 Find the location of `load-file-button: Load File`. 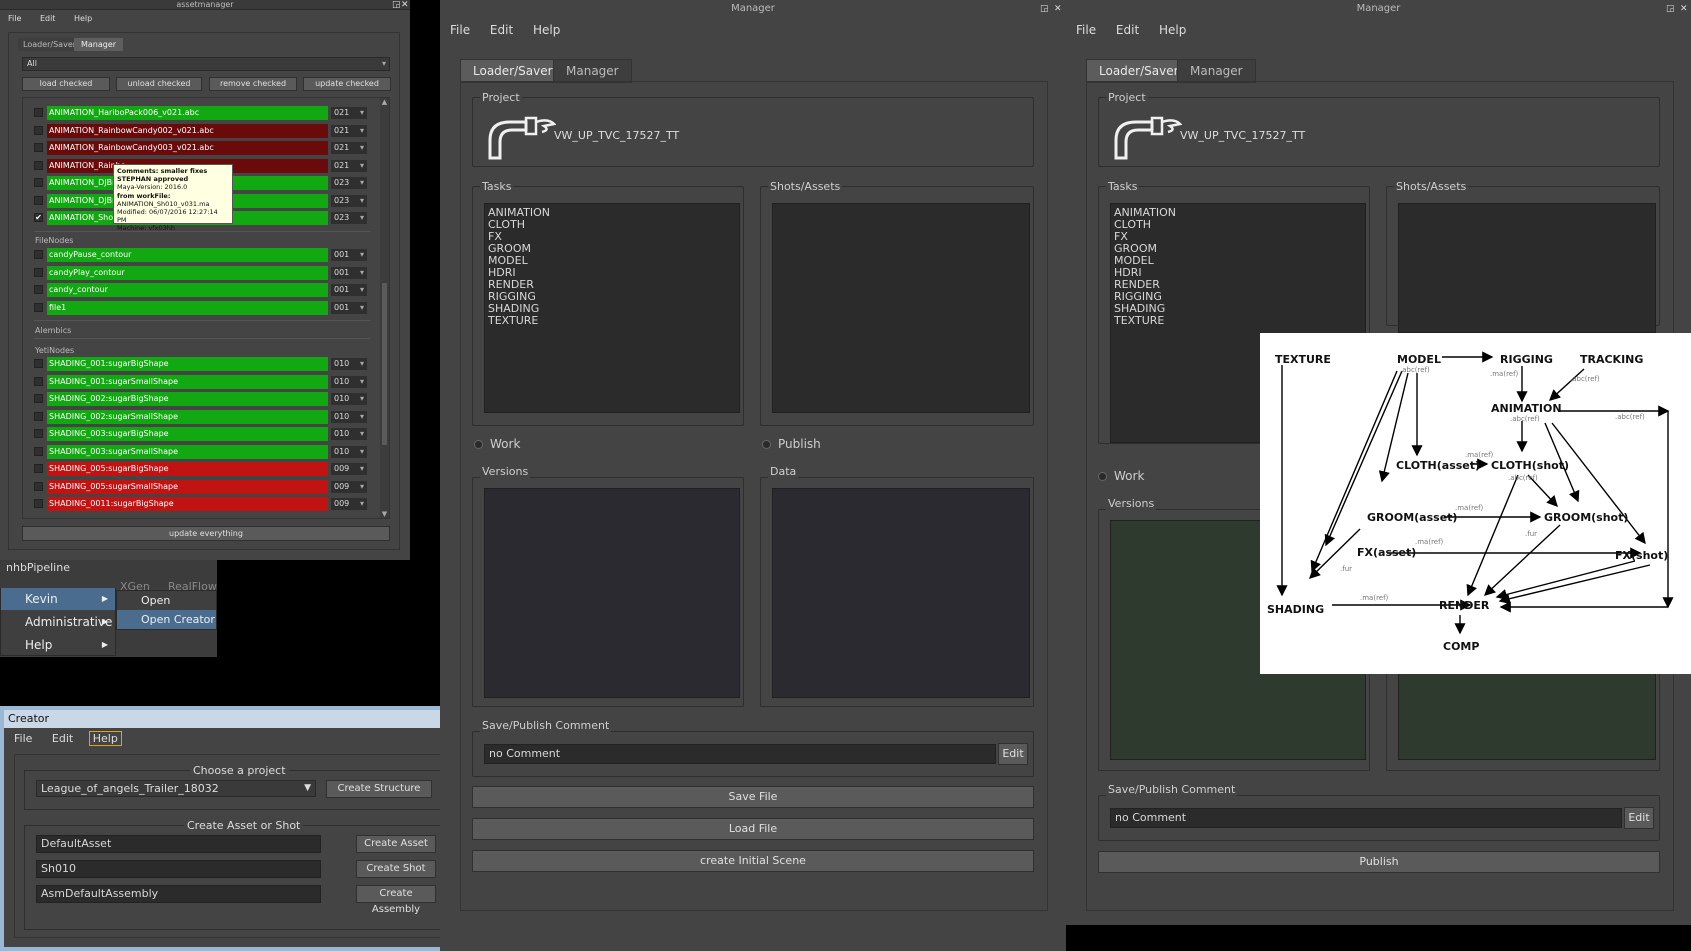

load-file-button: Load File is located at coordinates (753, 829).